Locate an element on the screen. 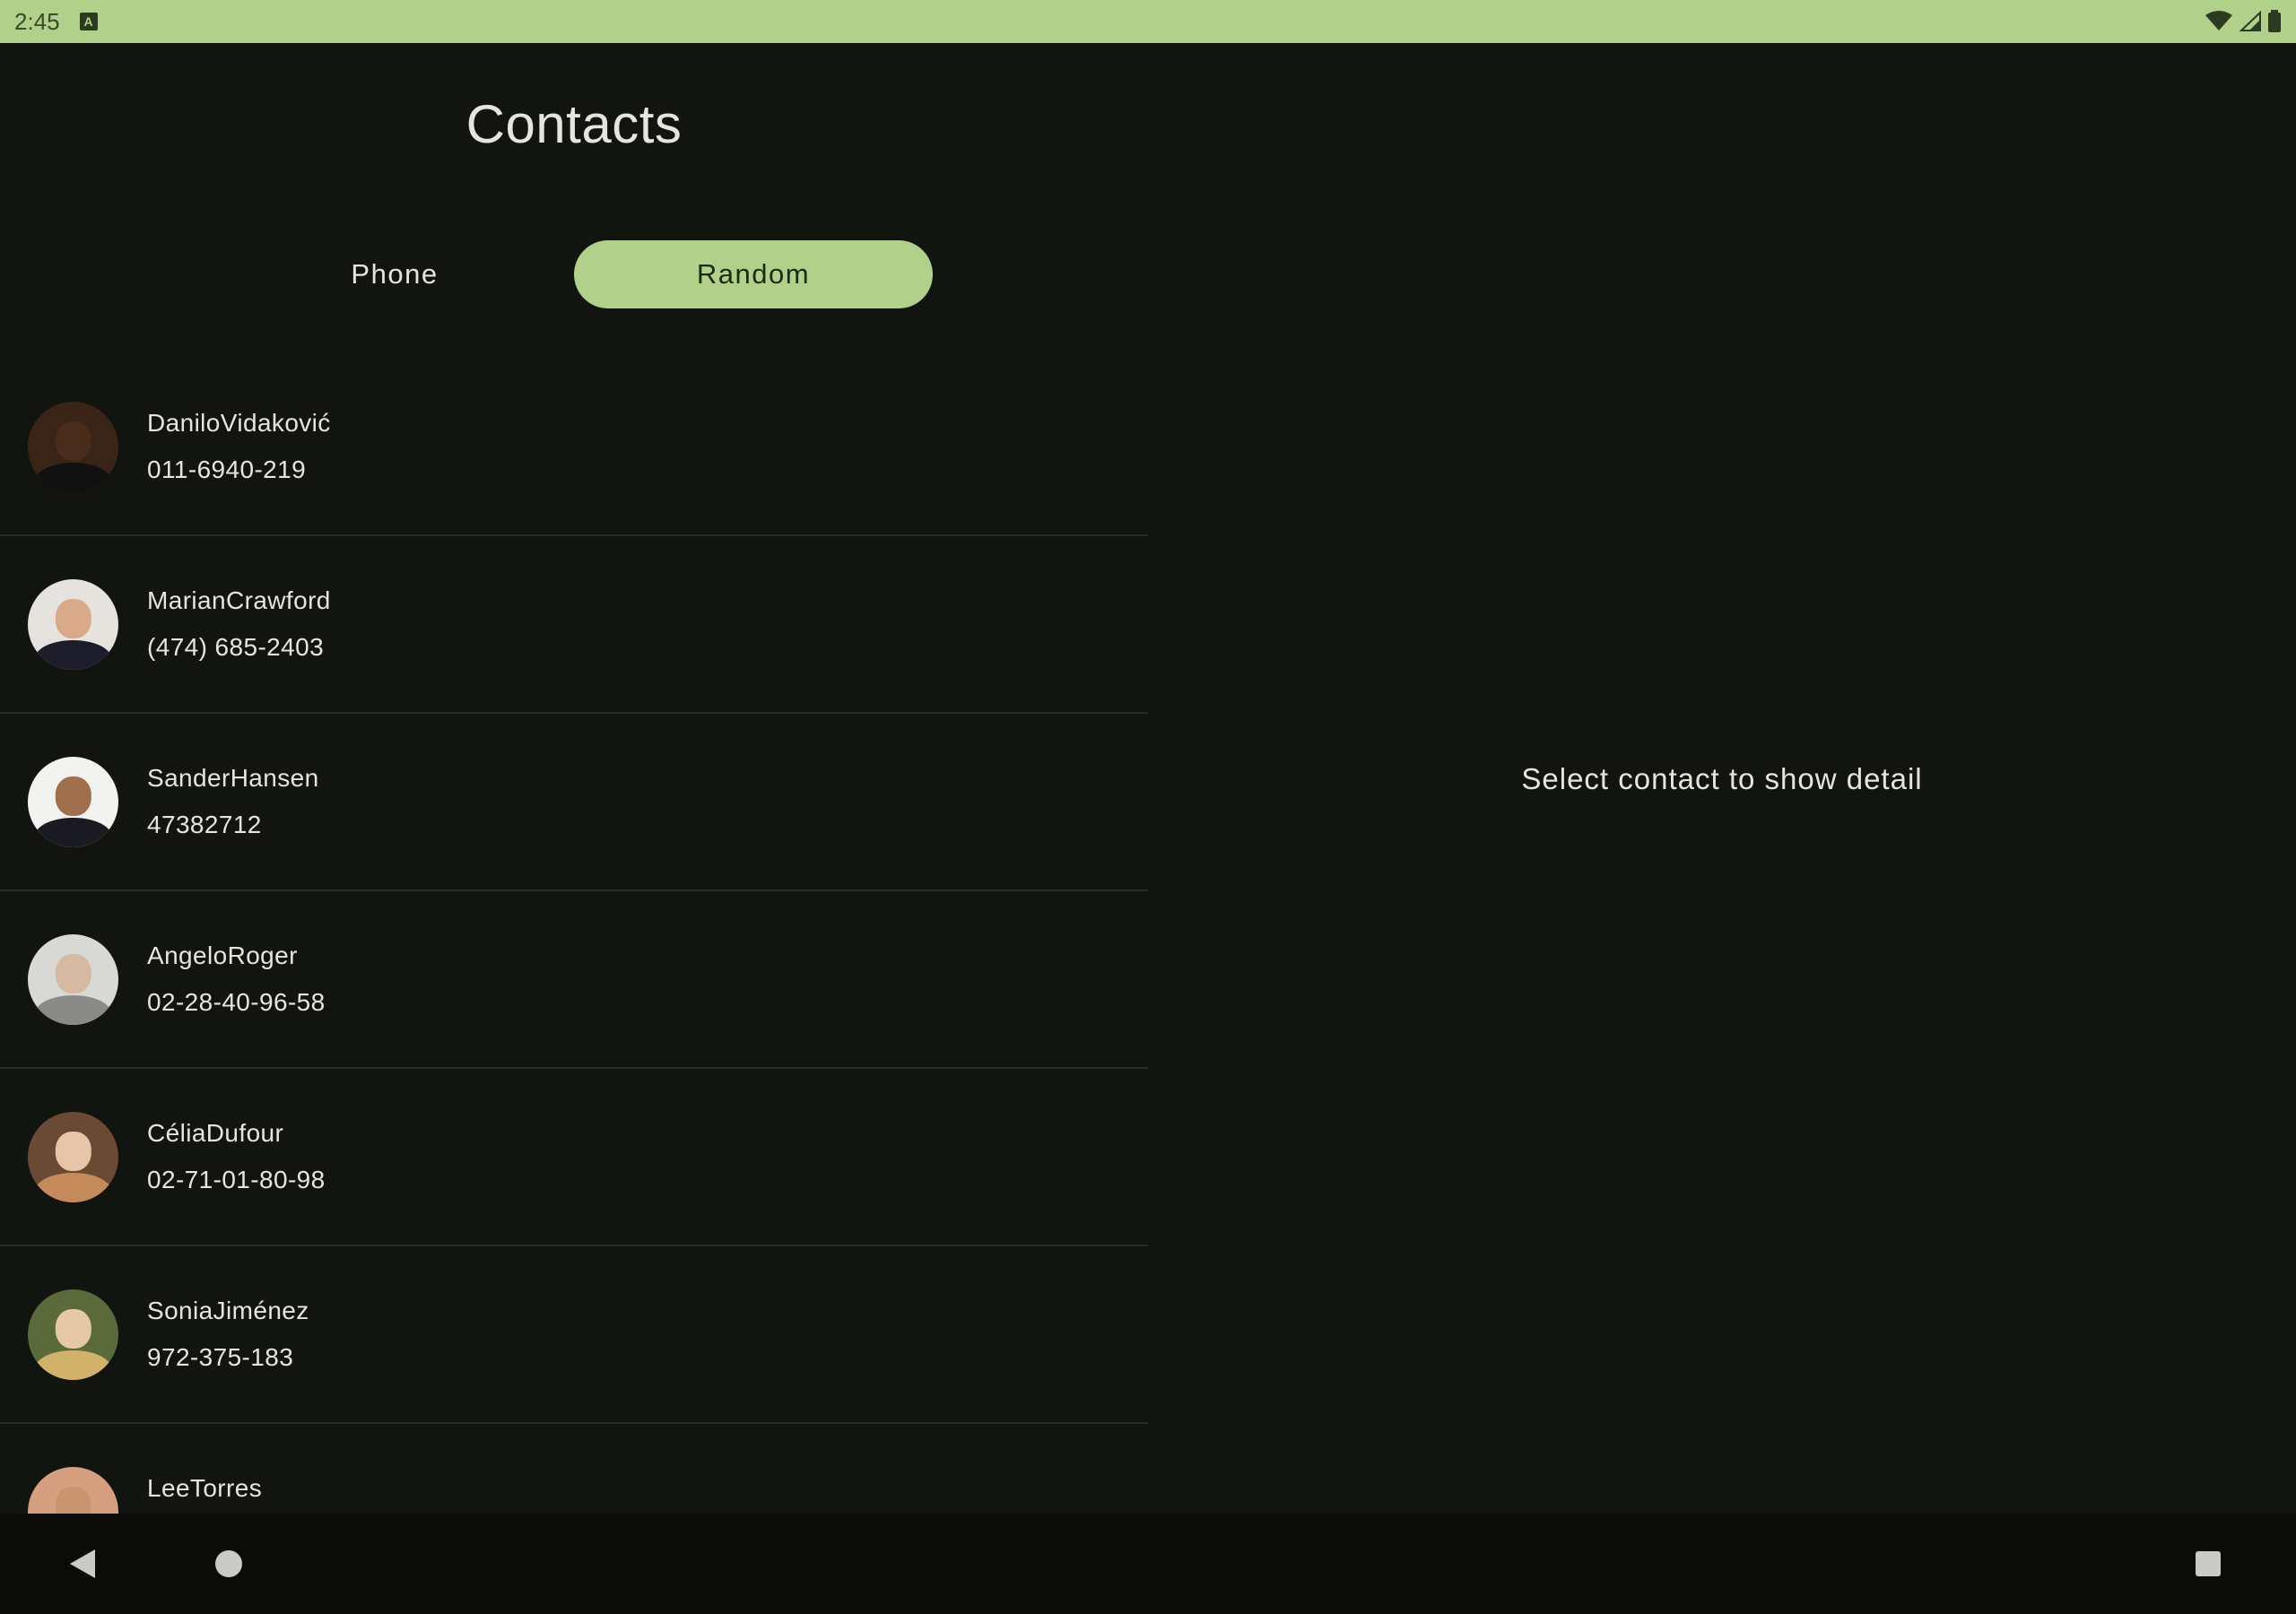 Image resolution: width=2296 pixels, height=1614 pixels. contact-phone: 972-375-183 is located at coordinates (220, 1357).